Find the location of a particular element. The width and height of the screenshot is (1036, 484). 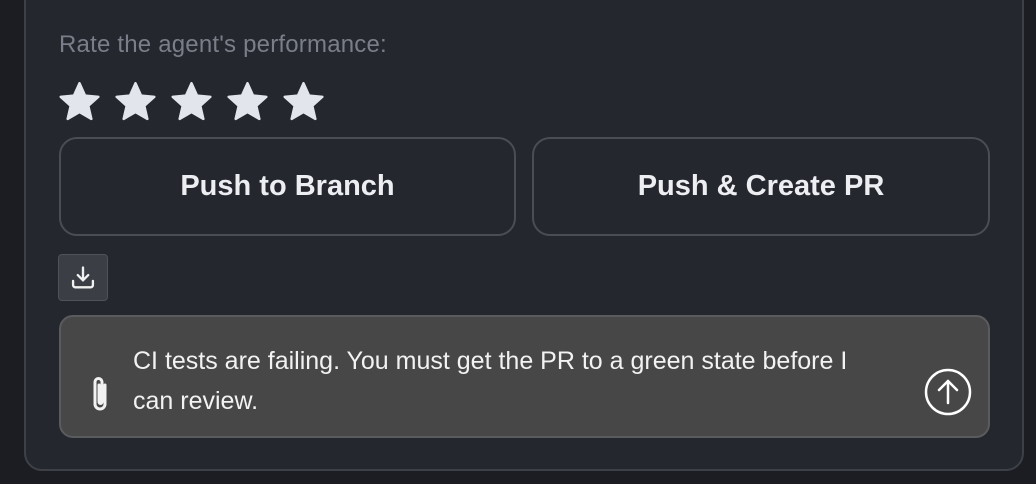

rating-label: Rate the agent's performance: is located at coordinates (223, 44).